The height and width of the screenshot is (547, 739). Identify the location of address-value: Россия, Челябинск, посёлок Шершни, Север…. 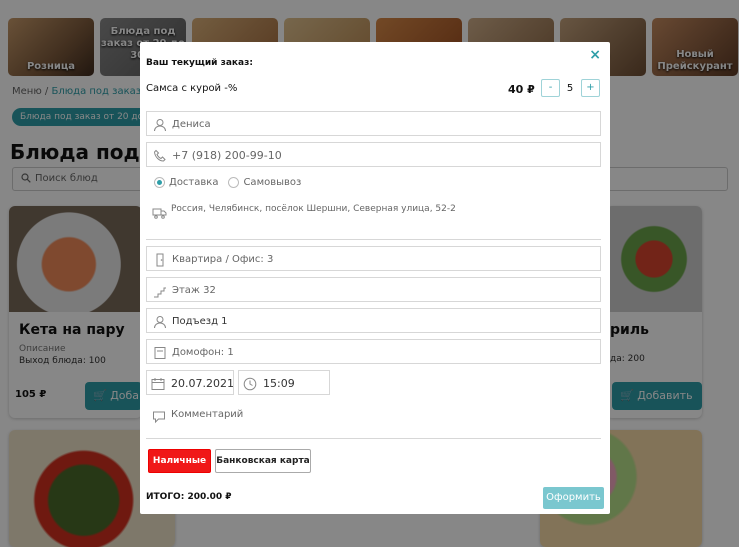
(313, 209).